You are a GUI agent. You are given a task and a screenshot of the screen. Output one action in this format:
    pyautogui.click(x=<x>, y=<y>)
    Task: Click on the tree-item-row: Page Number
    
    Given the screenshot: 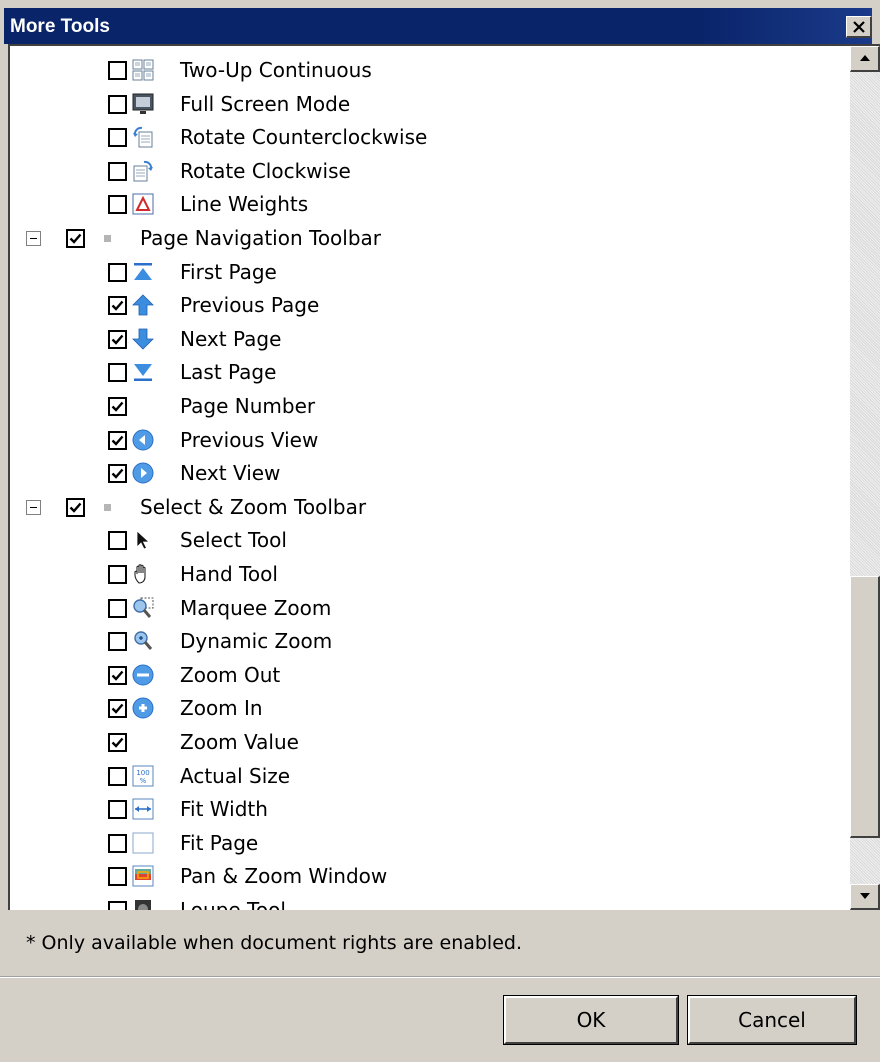 What is the action you would take?
    pyautogui.click(x=429, y=407)
    